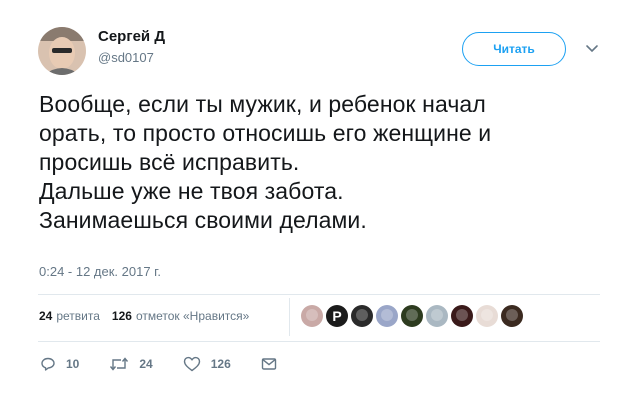 The image size is (640, 402). I want to click on liker-avatar: P, so click(337, 316).